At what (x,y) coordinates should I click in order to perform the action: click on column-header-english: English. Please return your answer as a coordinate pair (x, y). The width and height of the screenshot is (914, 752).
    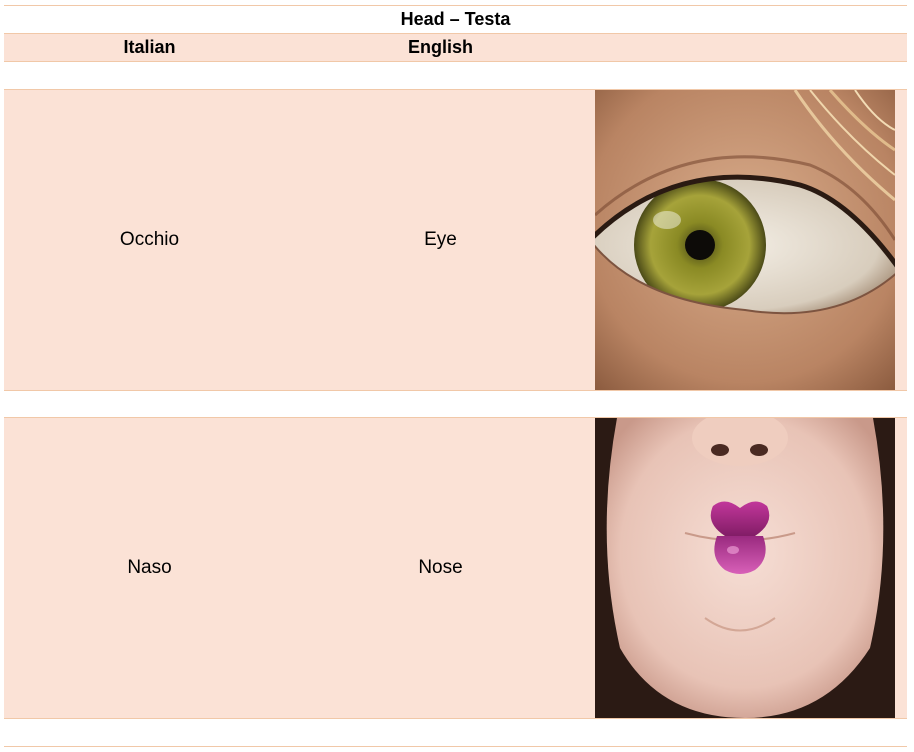
    Looking at the image, I should click on (440, 47).